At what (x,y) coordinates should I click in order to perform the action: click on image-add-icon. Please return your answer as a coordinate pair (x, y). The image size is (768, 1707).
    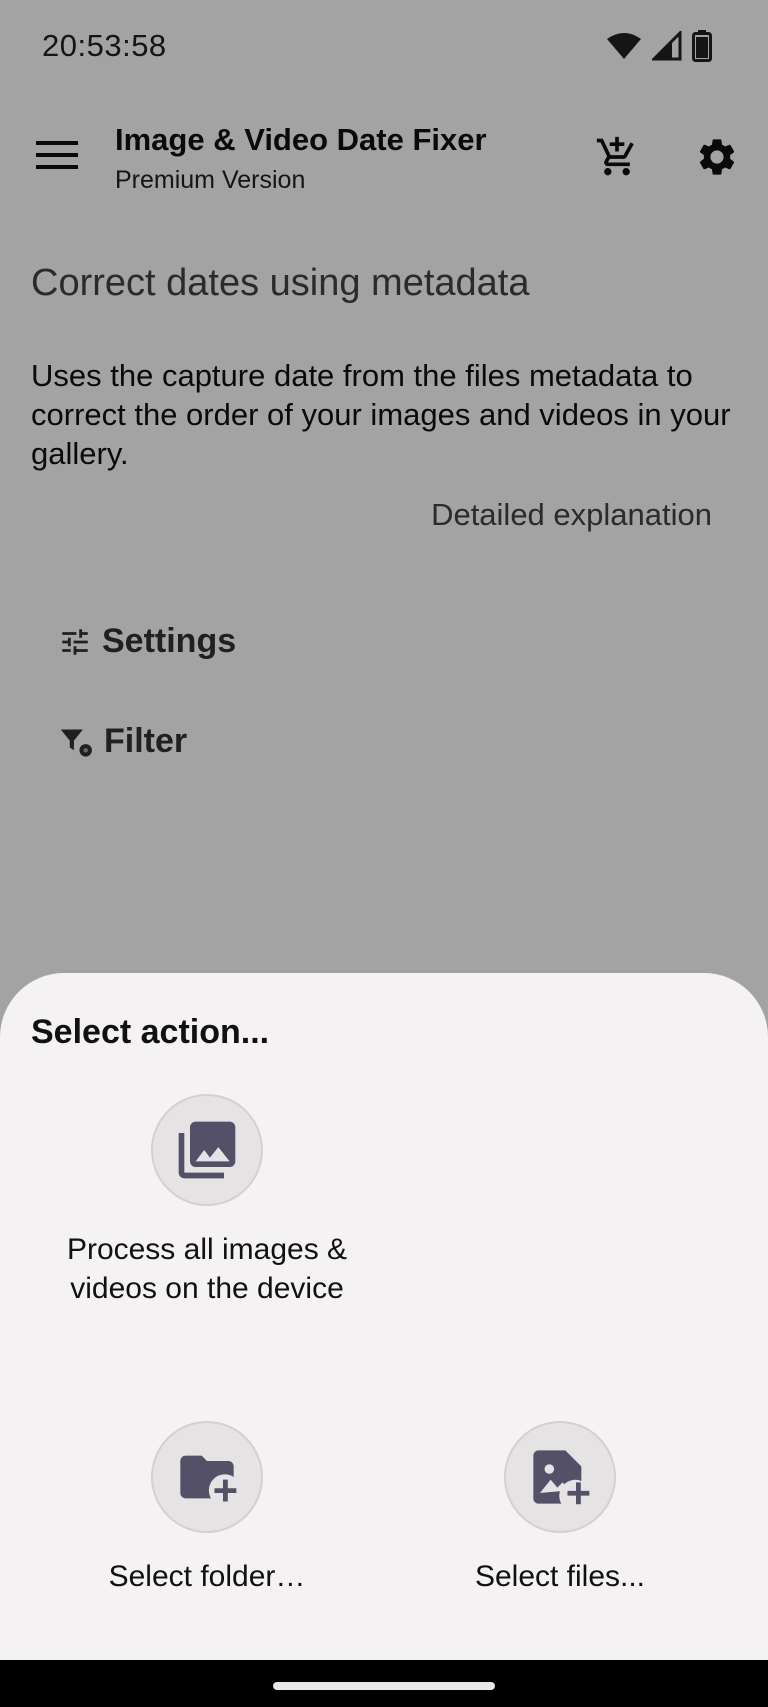
    Looking at the image, I should click on (561, 1477).